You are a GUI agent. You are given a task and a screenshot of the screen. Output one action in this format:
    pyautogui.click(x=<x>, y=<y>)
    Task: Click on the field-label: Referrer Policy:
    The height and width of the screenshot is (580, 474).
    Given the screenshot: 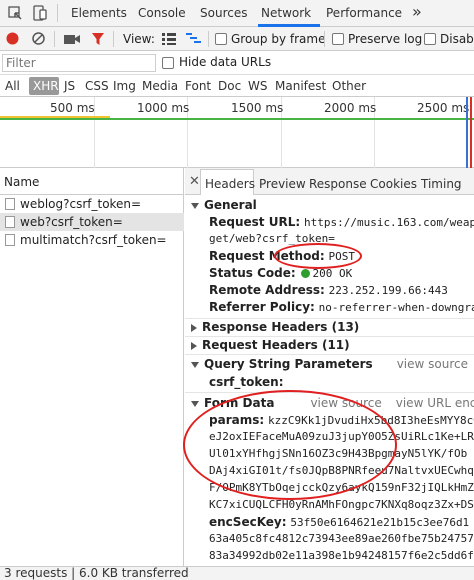 What is the action you would take?
    pyautogui.click(x=262, y=307)
    